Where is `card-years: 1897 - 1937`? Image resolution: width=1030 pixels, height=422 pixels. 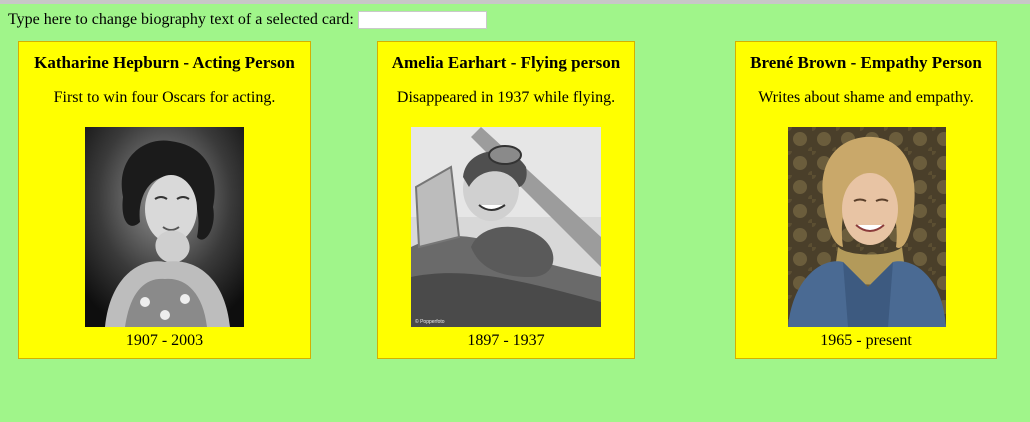 card-years: 1897 - 1937 is located at coordinates (506, 340).